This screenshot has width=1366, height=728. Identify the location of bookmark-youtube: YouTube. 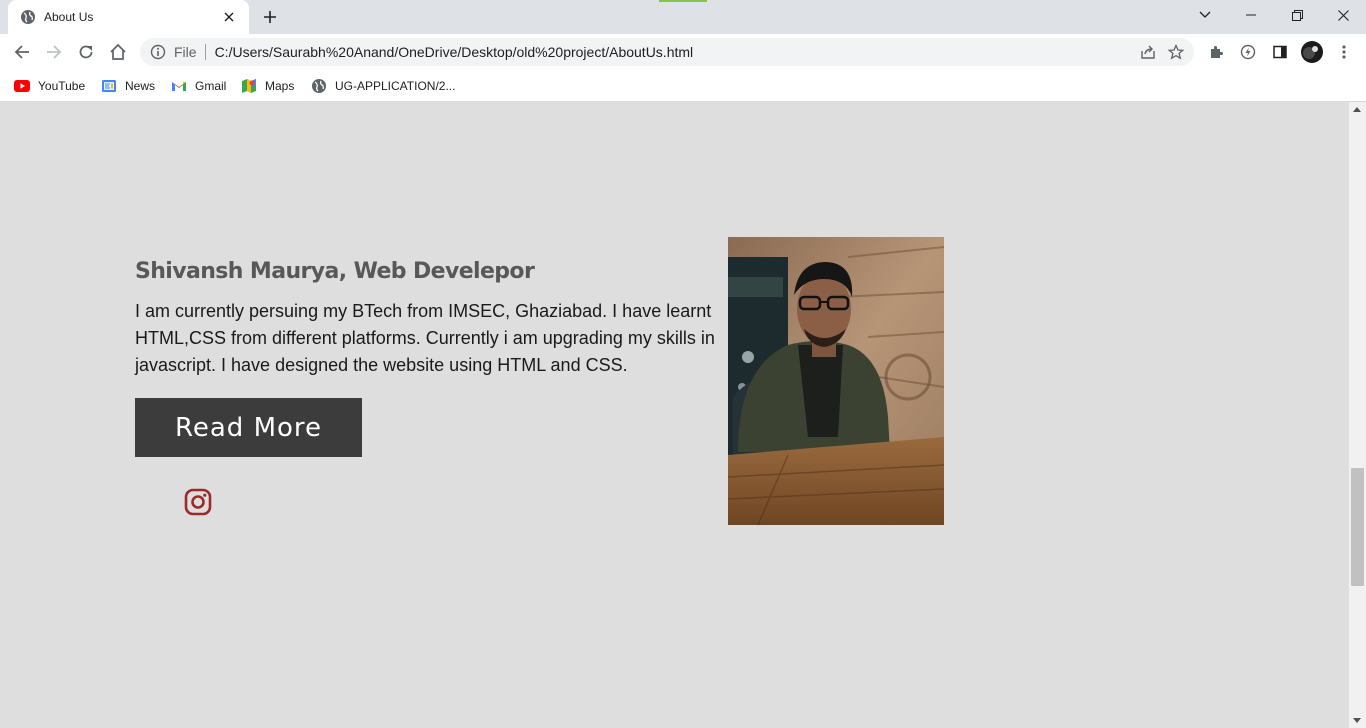
(49, 86).